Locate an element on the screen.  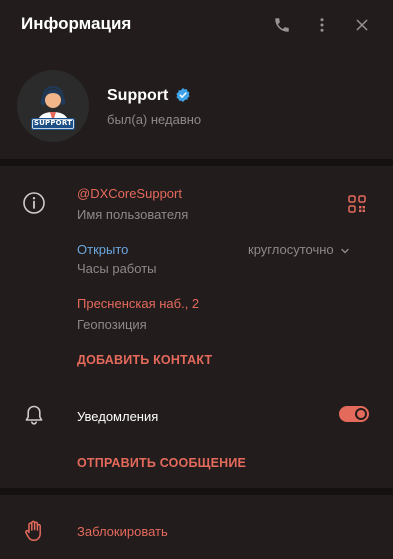
call-button is located at coordinates (282, 25).